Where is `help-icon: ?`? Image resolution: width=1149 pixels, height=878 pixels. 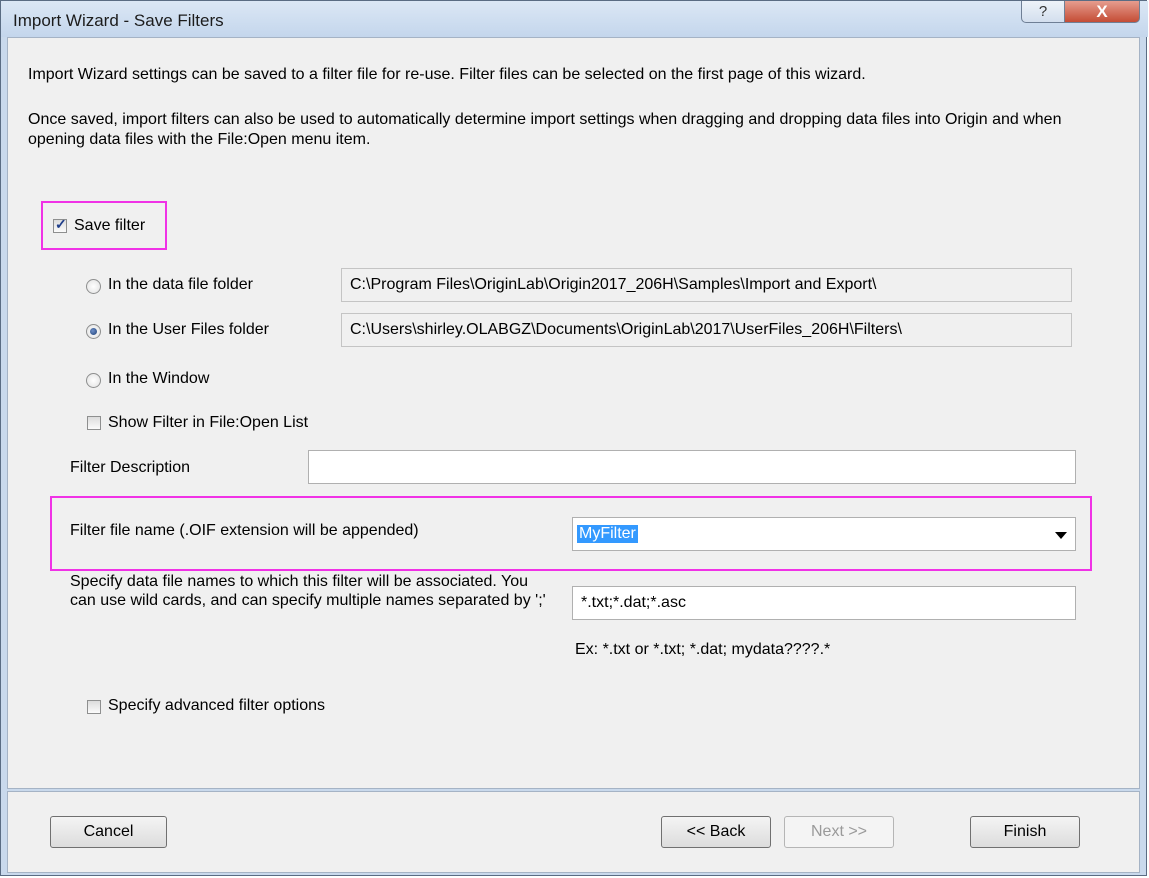 help-icon: ? is located at coordinates (1043, 11).